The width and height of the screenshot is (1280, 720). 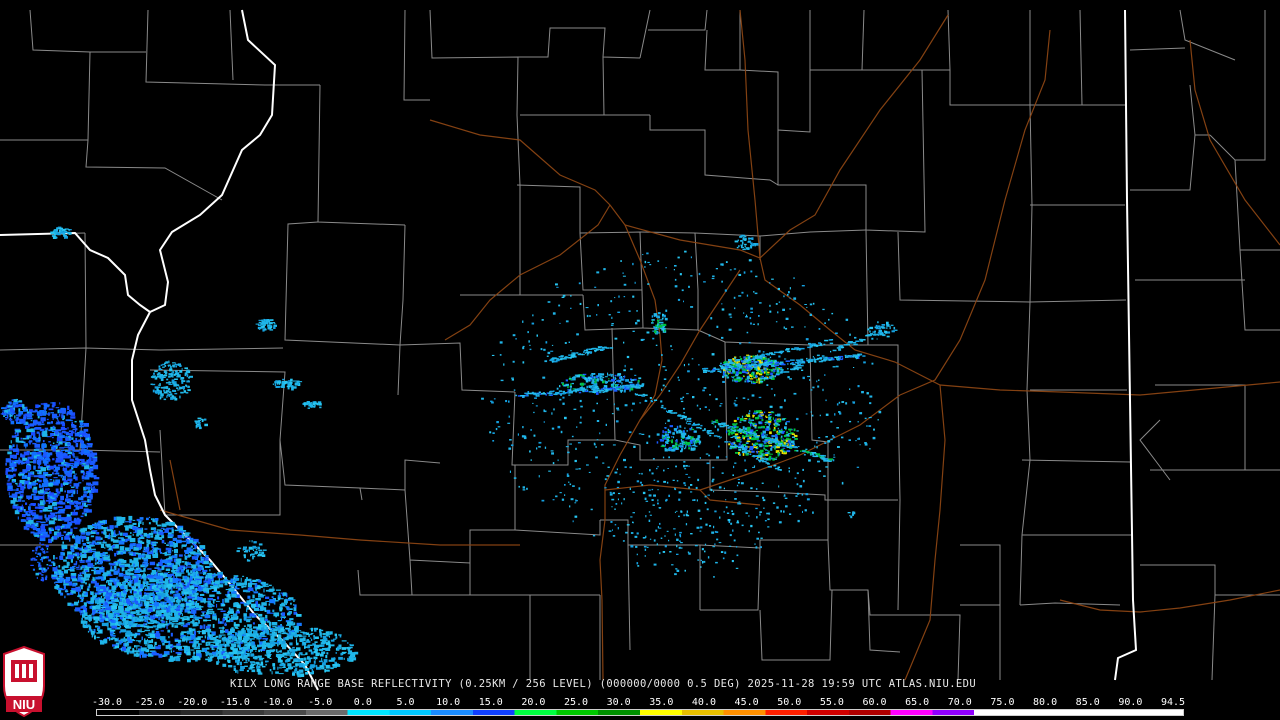 I want to click on scale-label: -15.0, so click(x=234, y=702).